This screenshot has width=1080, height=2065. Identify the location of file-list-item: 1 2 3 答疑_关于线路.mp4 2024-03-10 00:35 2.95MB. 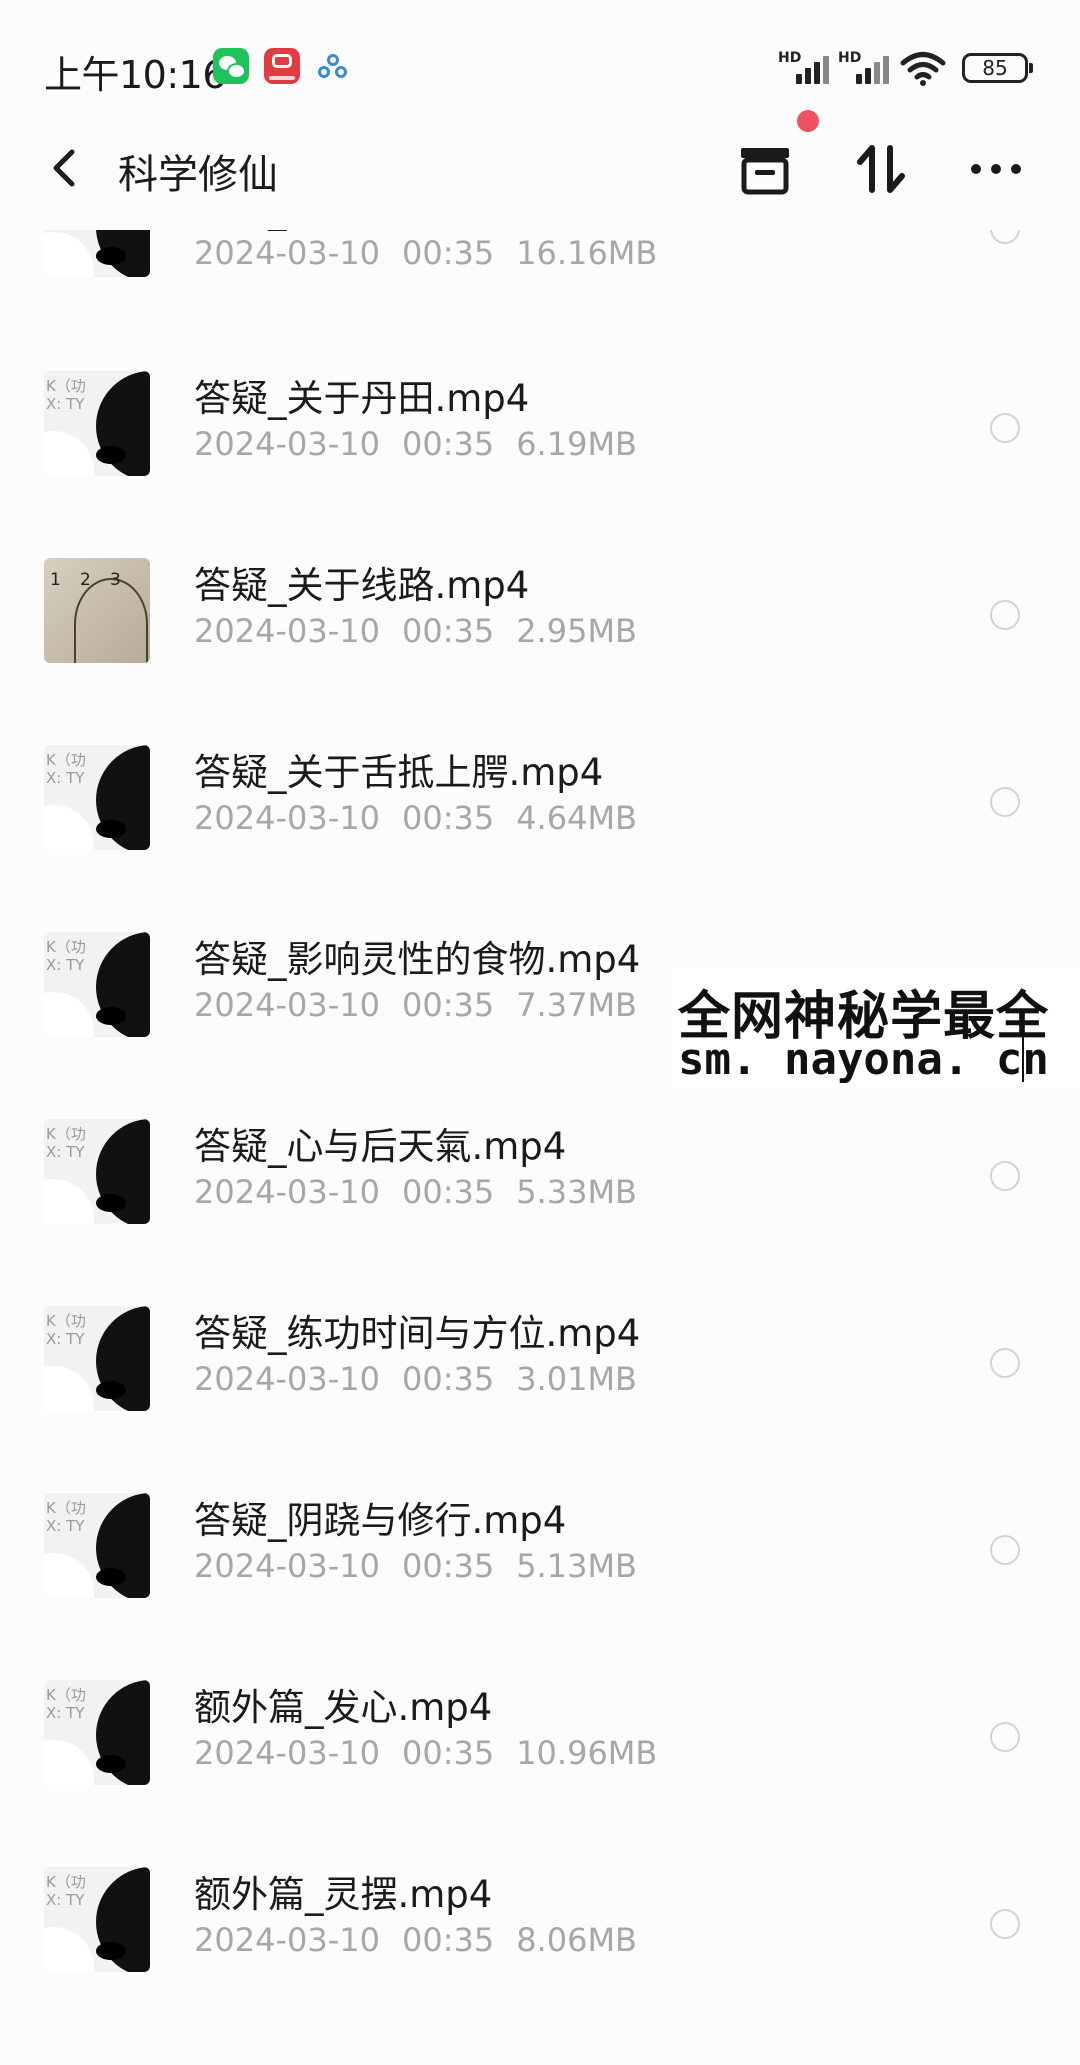
(540, 652).